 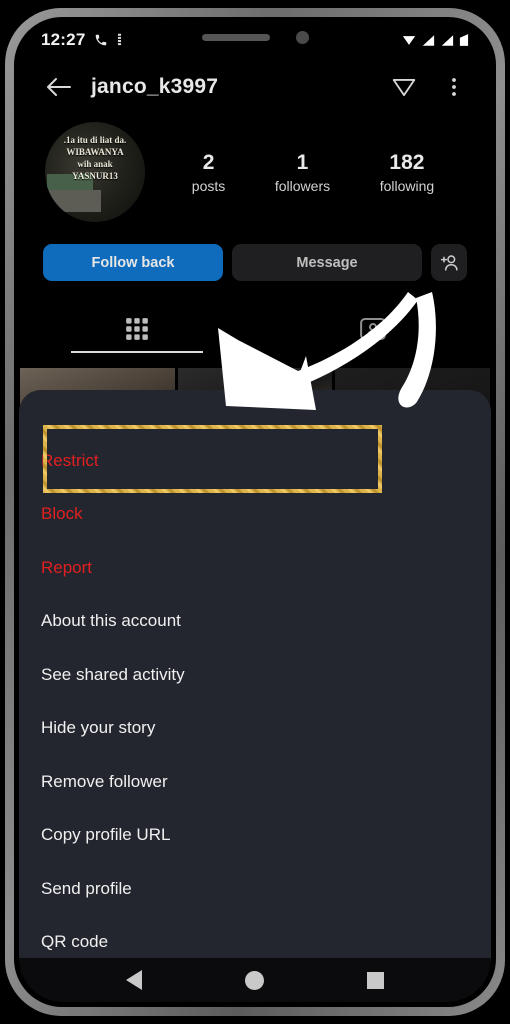 What do you see at coordinates (255, 889) in the screenshot?
I see `menu-item-send-profile: Send profile` at bounding box center [255, 889].